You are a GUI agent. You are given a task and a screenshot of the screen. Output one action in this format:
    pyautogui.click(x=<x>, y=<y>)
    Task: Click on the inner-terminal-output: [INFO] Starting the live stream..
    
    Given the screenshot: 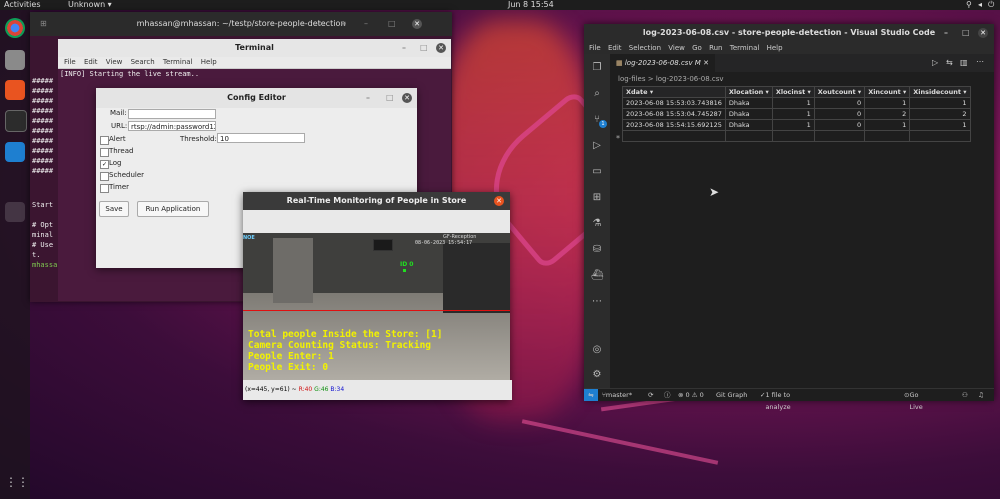 What is the action you would take?
    pyautogui.click(x=254, y=74)
    